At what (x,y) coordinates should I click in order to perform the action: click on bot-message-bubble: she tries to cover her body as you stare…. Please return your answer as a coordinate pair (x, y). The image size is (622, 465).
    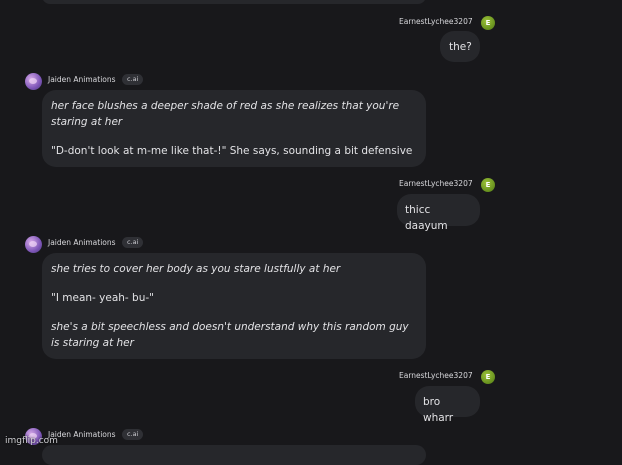
    Looking at the image, I should click on (234, 306).